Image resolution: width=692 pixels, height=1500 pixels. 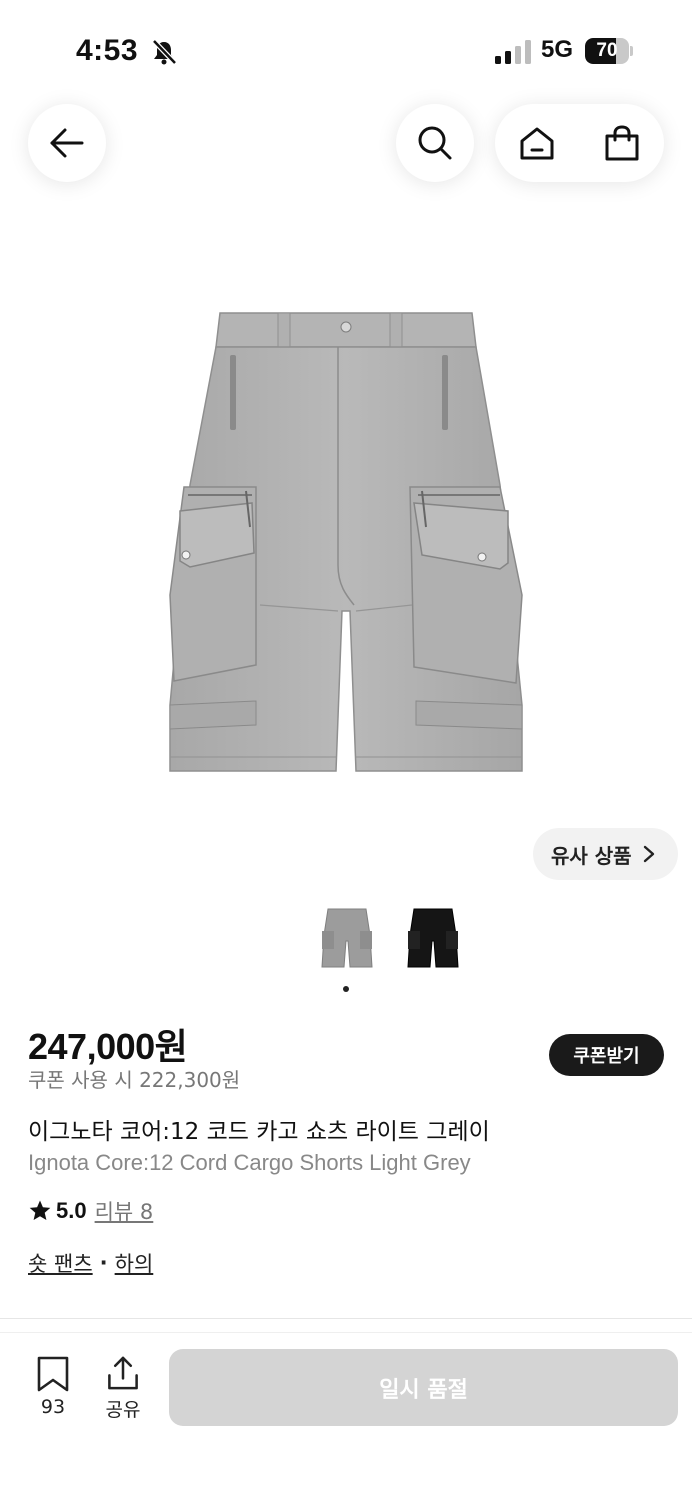 I want to click on thumbnail-black, so click(x=433, y=939).